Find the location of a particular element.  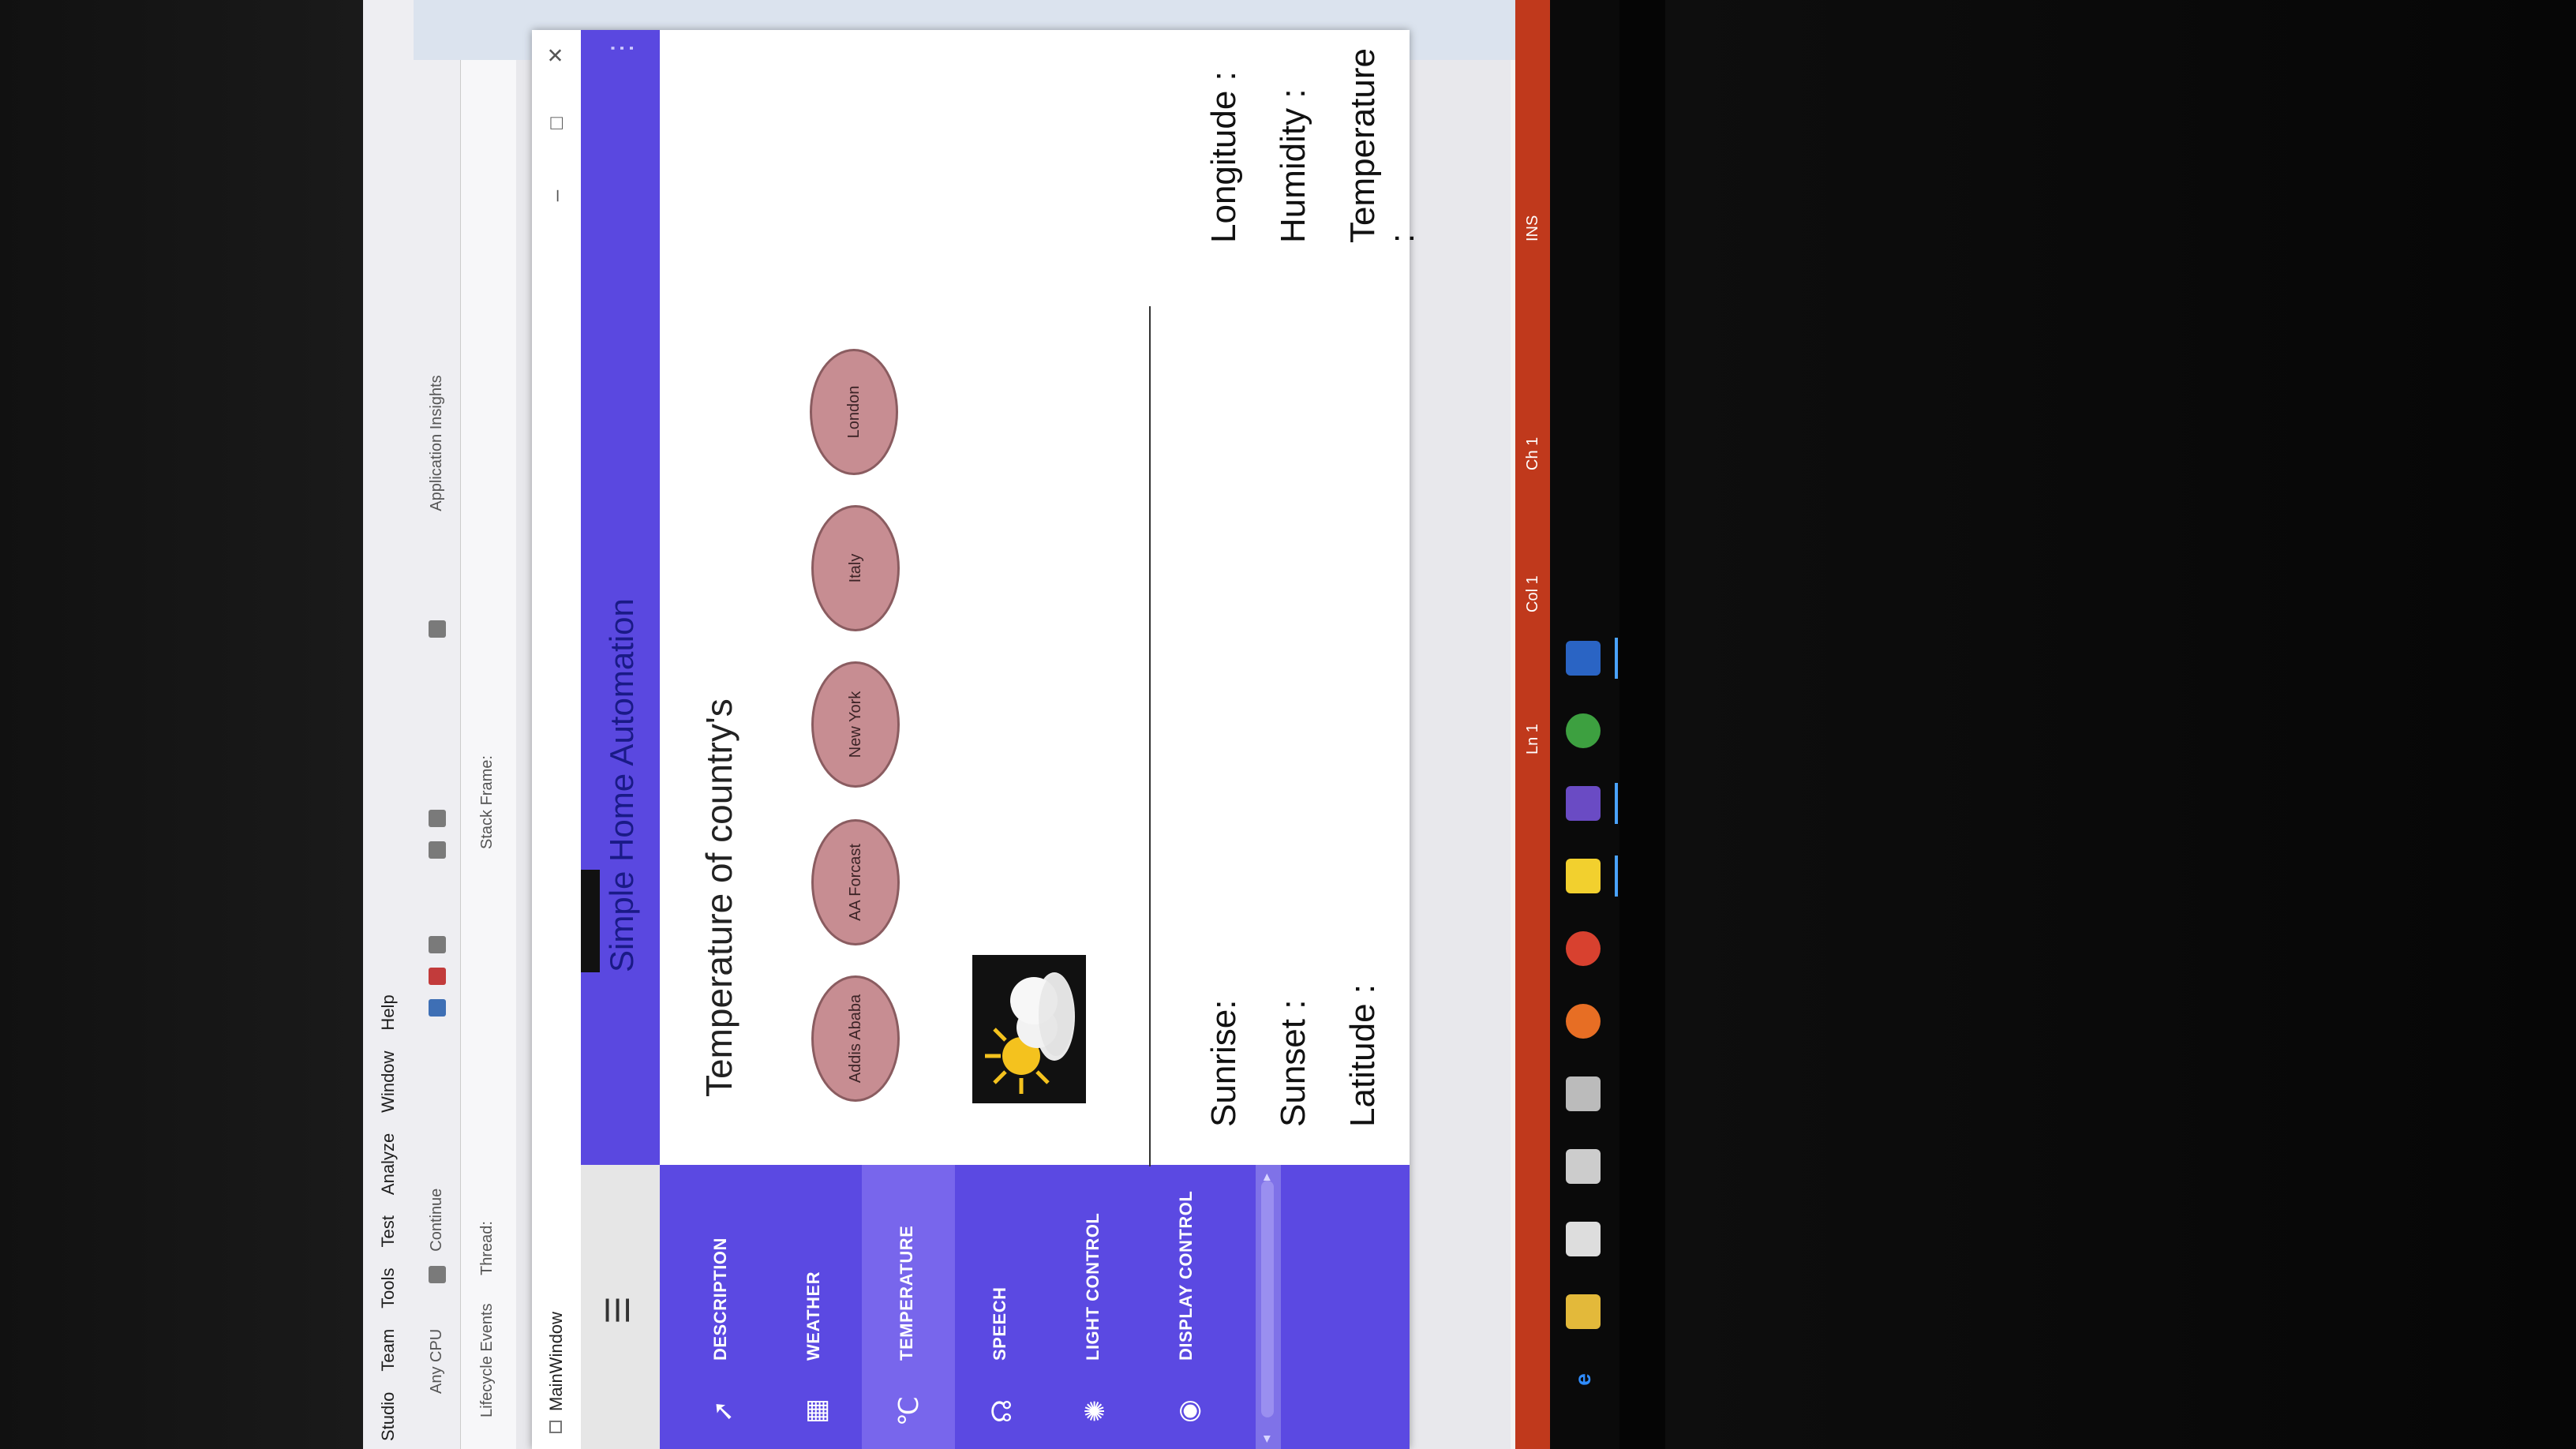

monitor-bezel is located at coordinates (1642, 724).